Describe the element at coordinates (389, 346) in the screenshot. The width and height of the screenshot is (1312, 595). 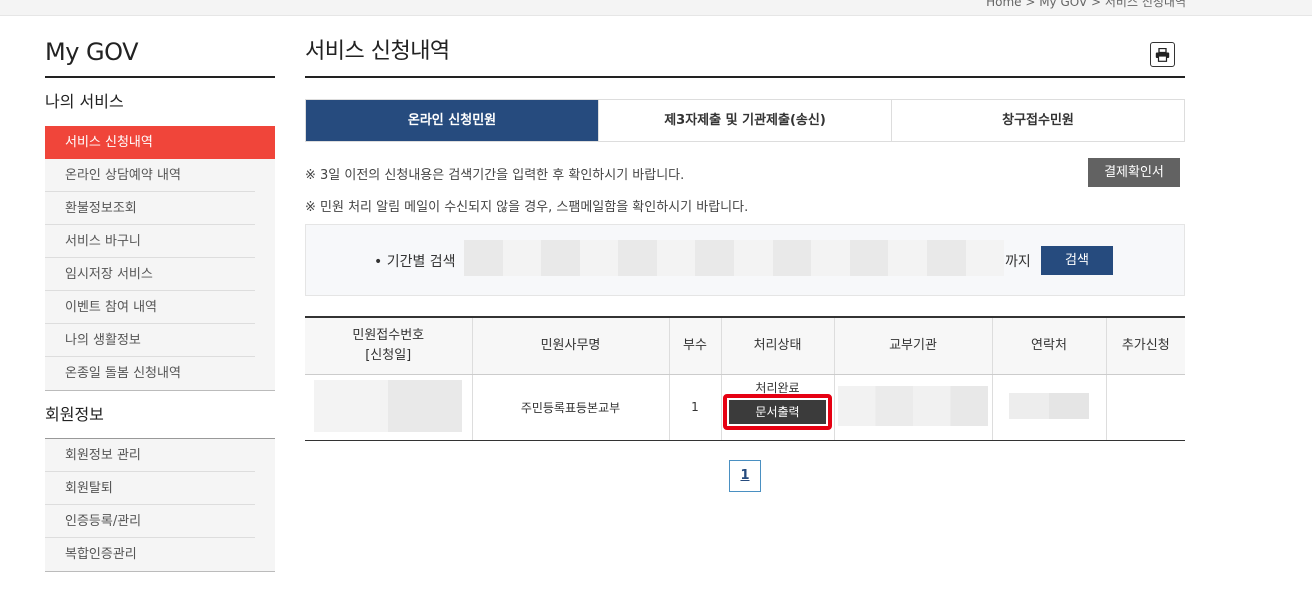
I see `col-receipt-number: 민원접수번호 [신청일]` at that location.